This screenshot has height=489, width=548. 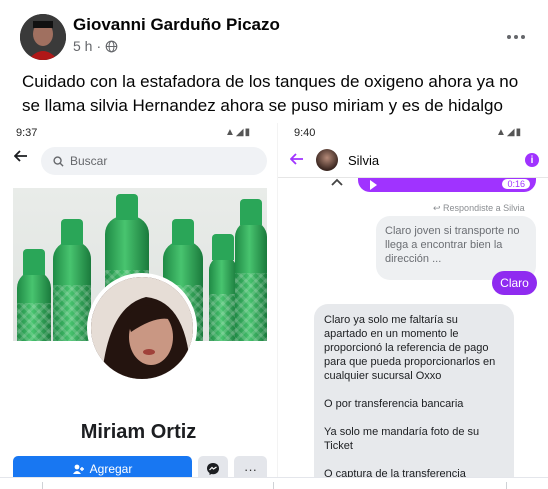 What do you see at coordinates (394, 404) in the screenshot?
I see `message-line: O por transferencia bancaria` at bounding box center [394, 404].